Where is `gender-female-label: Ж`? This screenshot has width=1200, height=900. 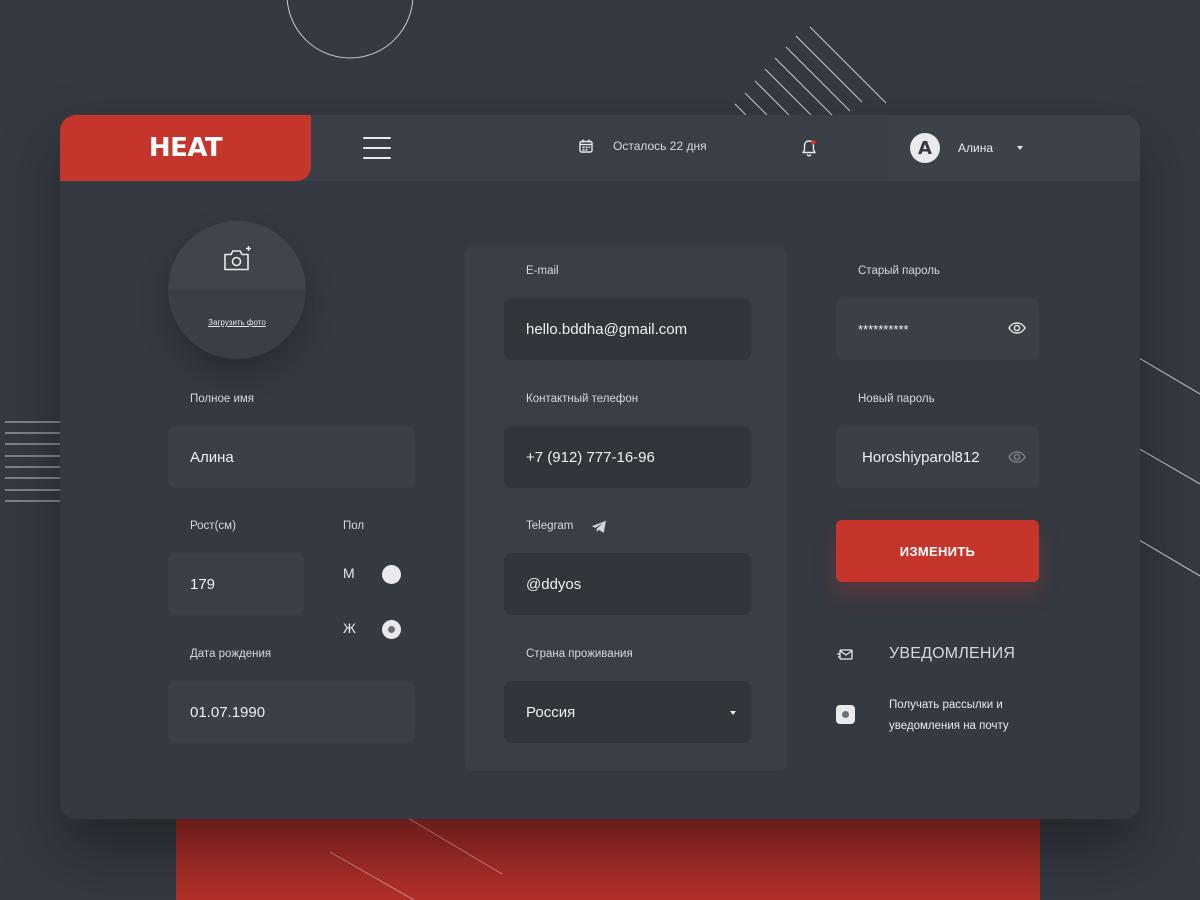 gender-female-label: Ж is located at coordinates (349, 628).